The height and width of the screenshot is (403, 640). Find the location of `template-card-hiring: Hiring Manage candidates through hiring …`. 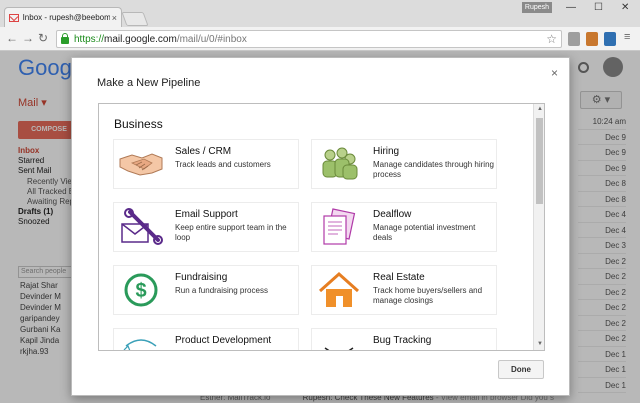

template-card-hiring: Hiring Manage candidates through hiring … is located at coordinates (404, 164).